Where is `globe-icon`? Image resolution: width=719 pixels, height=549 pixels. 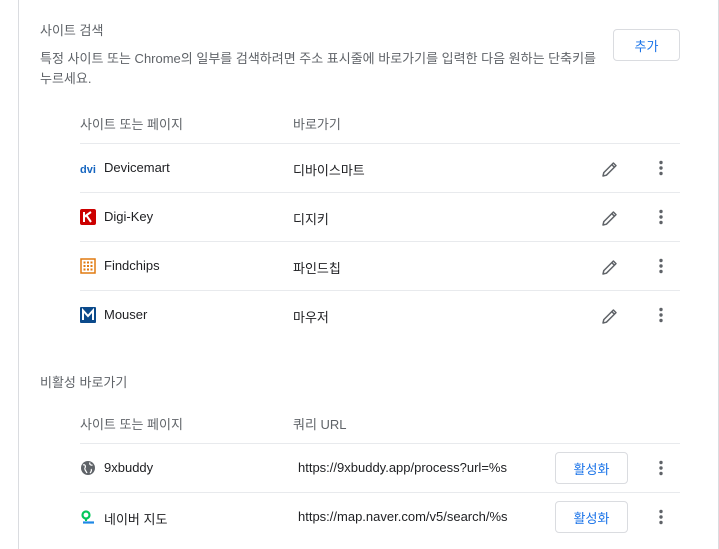
globe-icon is located at coordinates (88, 468).